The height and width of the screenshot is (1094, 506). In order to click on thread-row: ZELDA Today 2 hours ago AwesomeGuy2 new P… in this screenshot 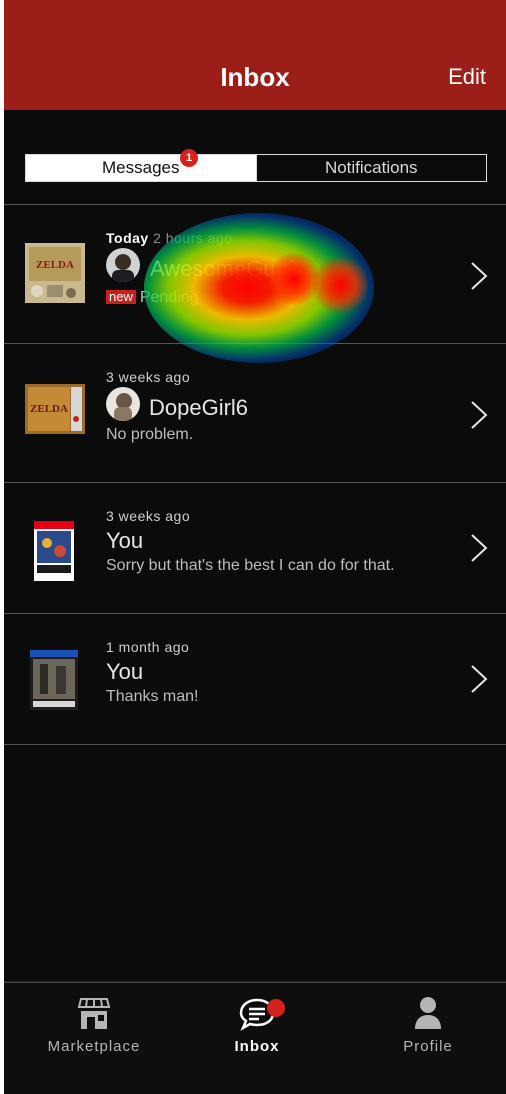, I will do `click(255, 284)`.